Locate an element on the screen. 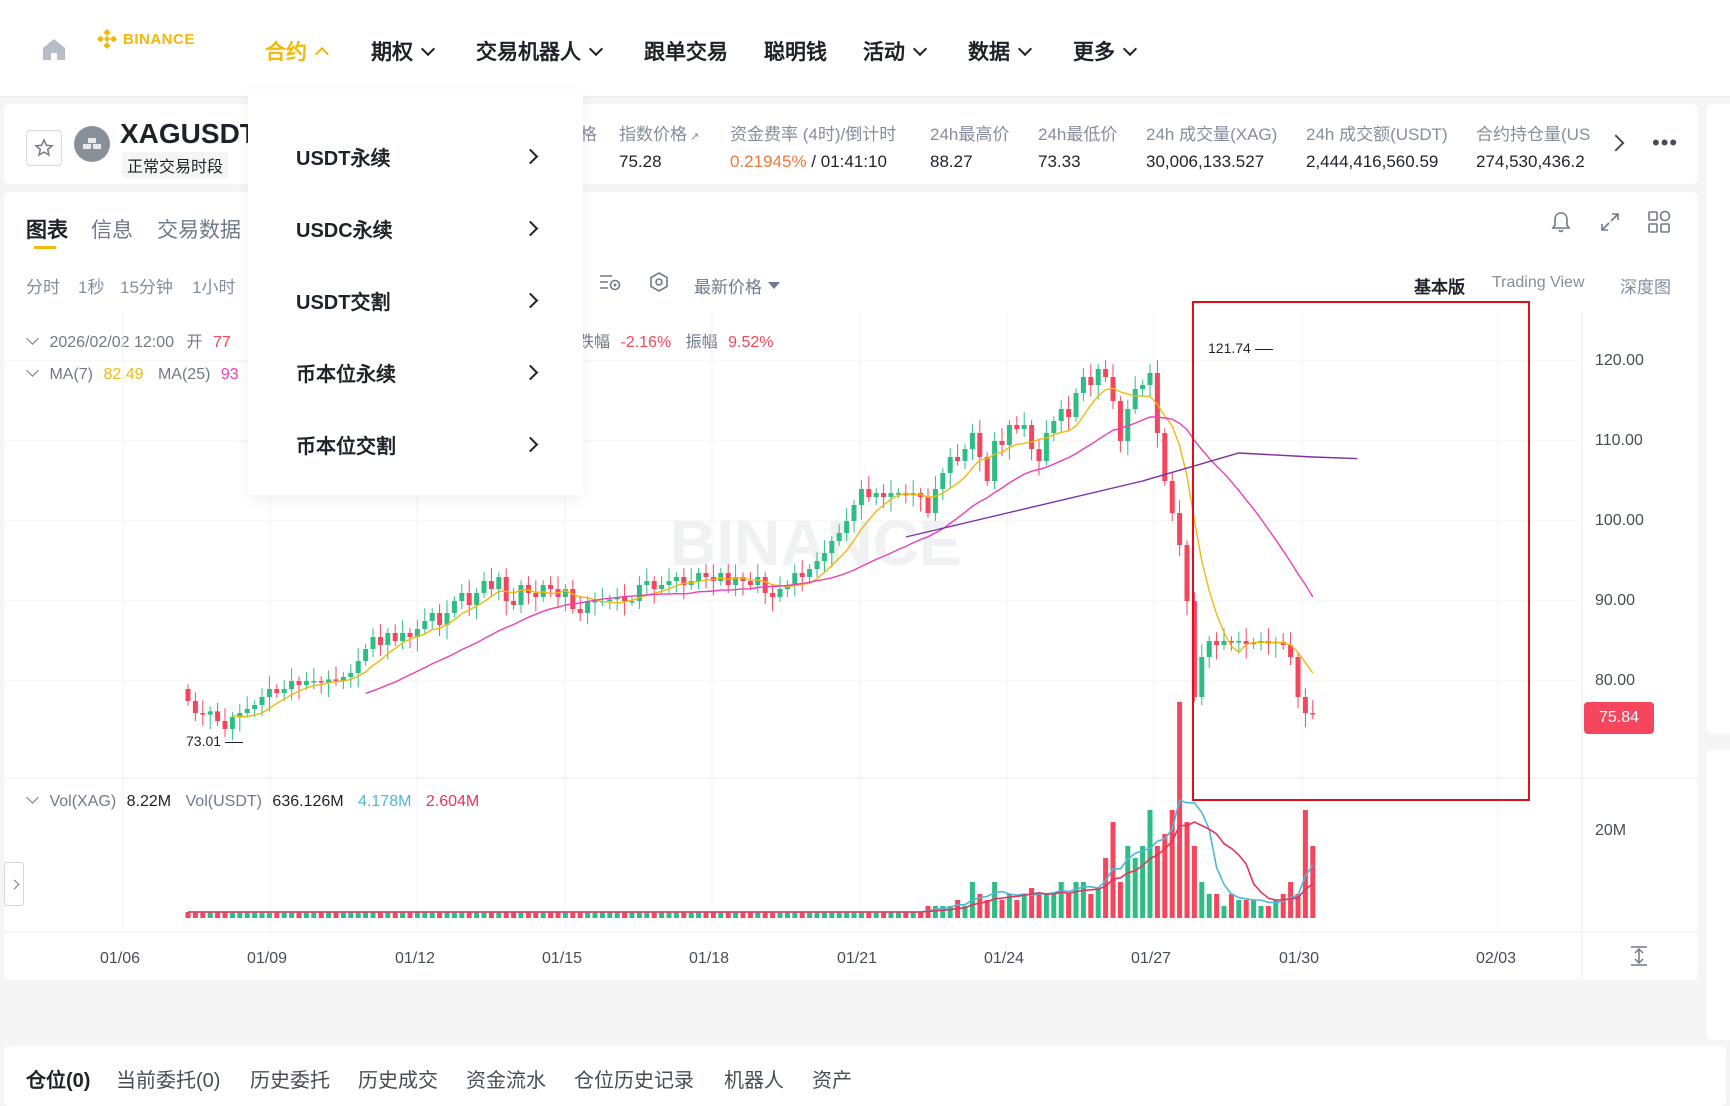 The image size is (1730, 1106). tab-trade-history: 历史成交 is located at coordinates (398, 1078).